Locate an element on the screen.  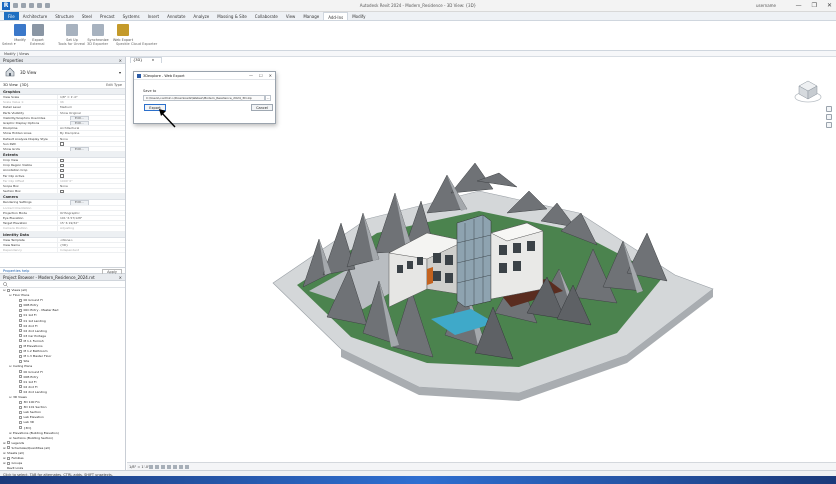
dialog-close-button: ✕ is located at coordinates (270, 75).